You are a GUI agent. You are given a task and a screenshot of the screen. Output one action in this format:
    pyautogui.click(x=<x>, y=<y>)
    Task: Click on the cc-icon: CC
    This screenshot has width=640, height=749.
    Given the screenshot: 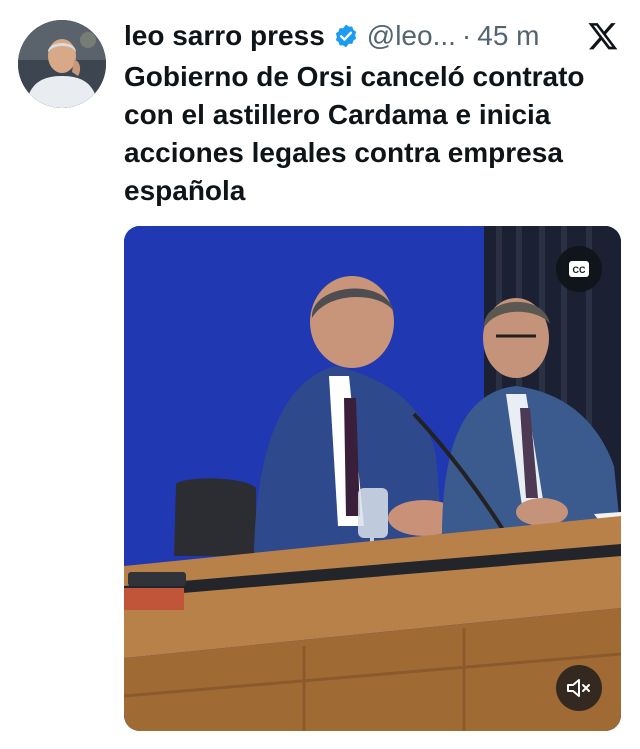 What is the action you would take?
    pyautogui.click(x=579, y=269)
    